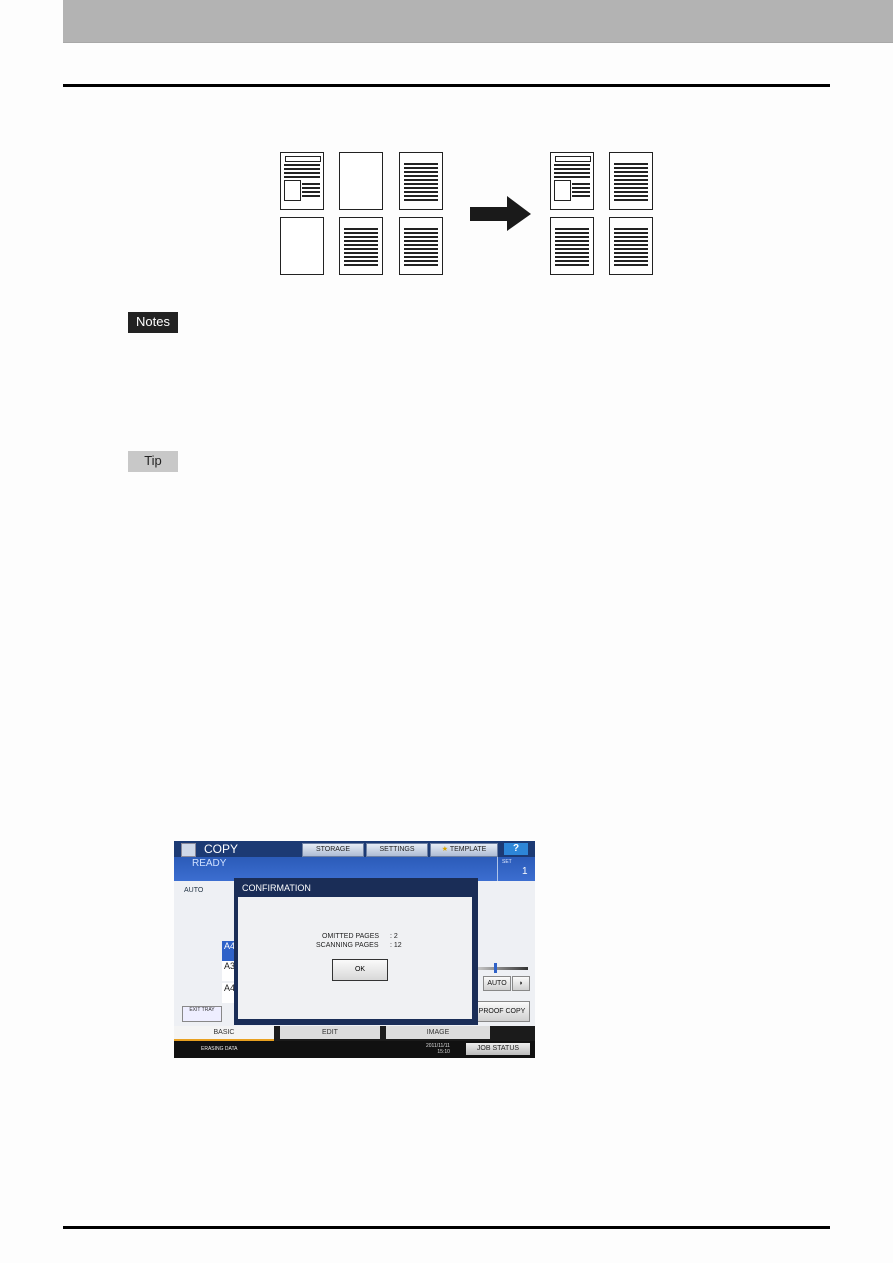 This screenshot has width=893, height=1263. What do you see at coordinates (446, 1227) in the screenshot?
I see `footer-rule` at bounding box center [446, 1227].